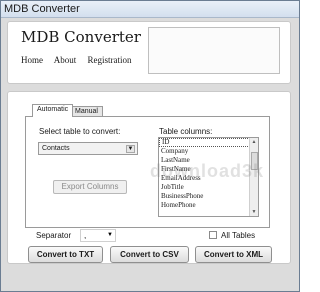  Describe the element at coordinates (208, 142) in the screenshot. I see `list-item: ID` at that location.